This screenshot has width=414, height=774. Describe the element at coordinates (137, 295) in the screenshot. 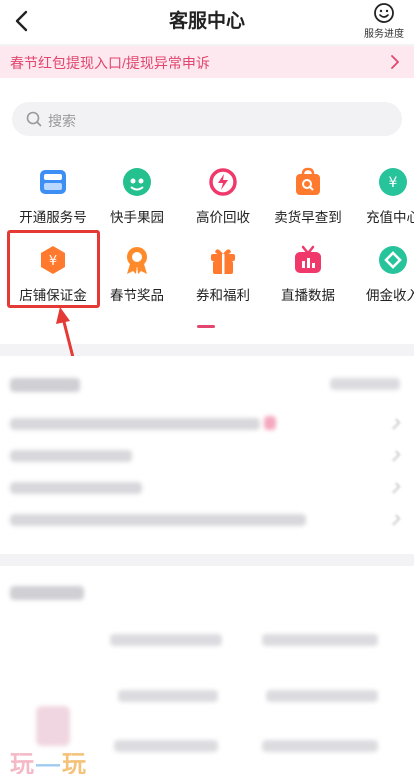

I see `service-label: 春节奖品` at that location.